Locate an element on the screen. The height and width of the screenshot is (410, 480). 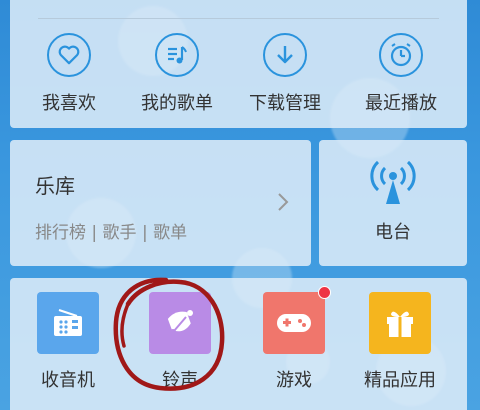
music-library-title: 乐库 is located at coordinates (55, 186).